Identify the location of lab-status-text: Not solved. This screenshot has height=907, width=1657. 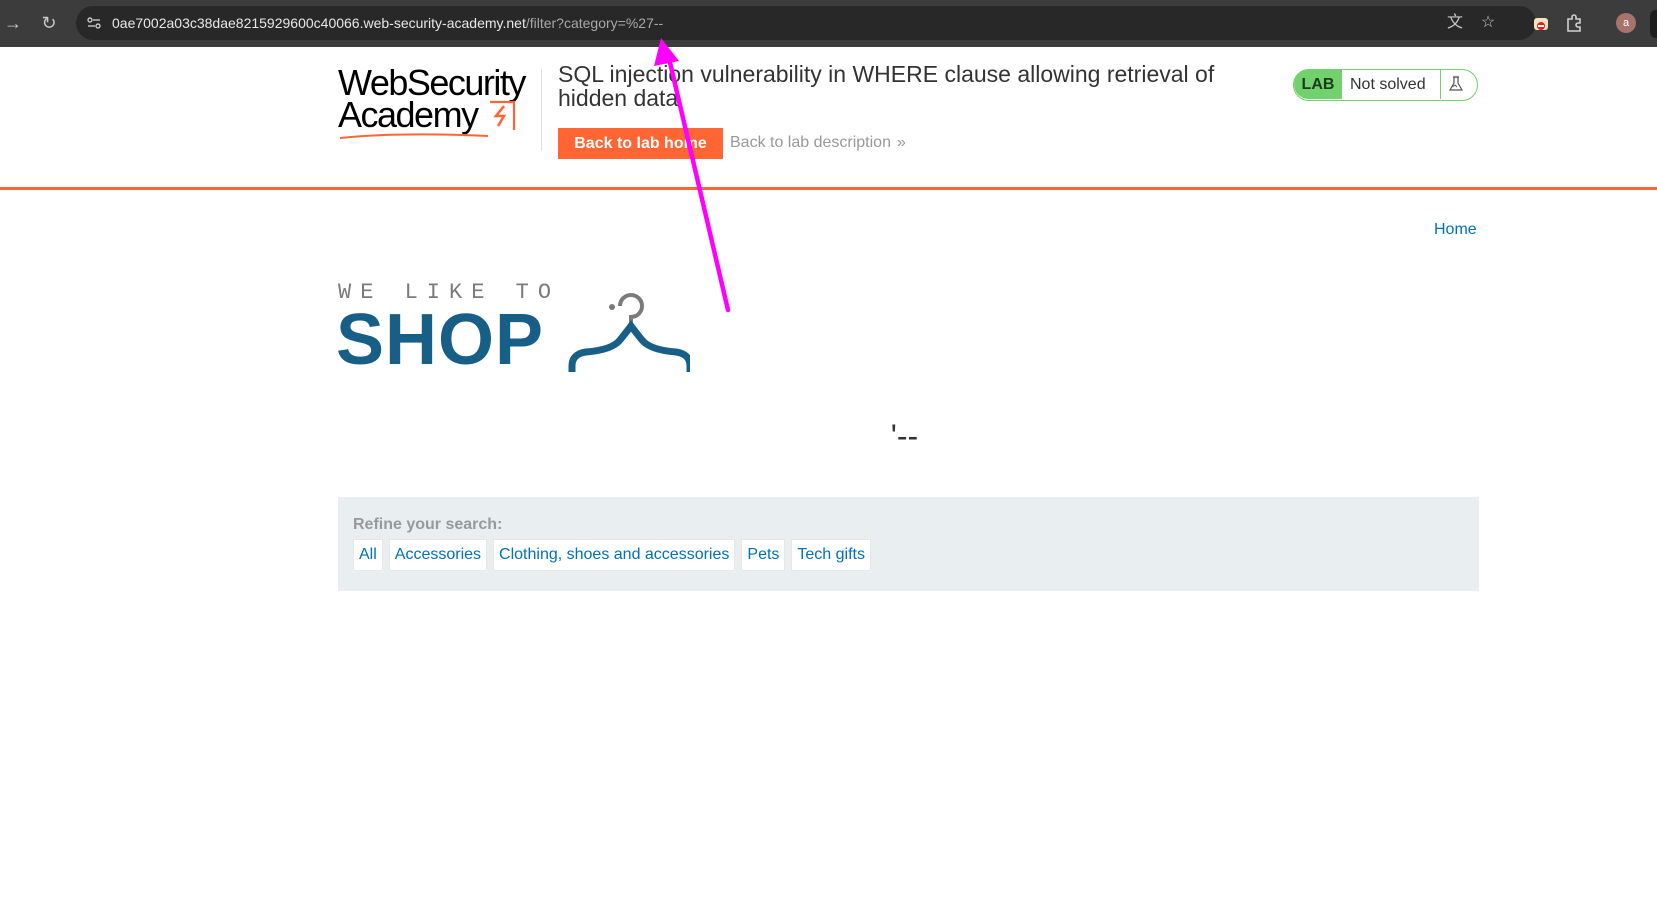
(1388, 84).